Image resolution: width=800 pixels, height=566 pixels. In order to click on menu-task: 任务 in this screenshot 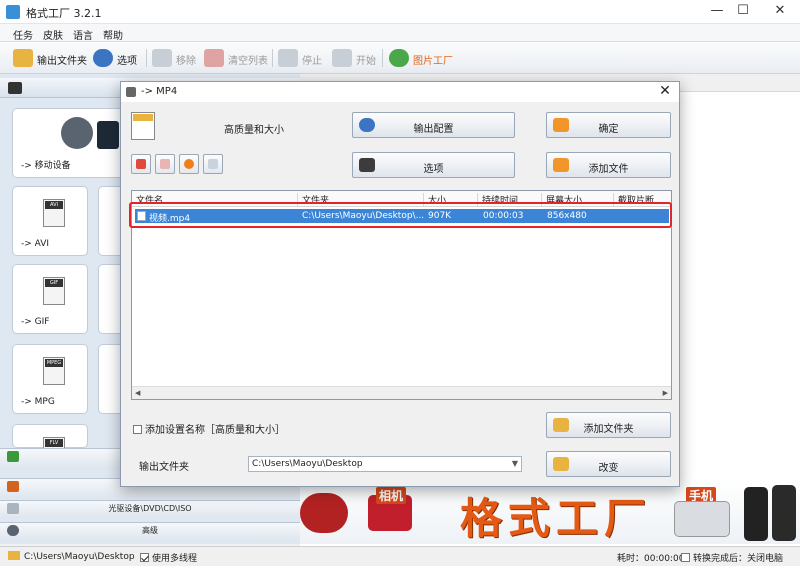, I will do `click(23, 34)`.